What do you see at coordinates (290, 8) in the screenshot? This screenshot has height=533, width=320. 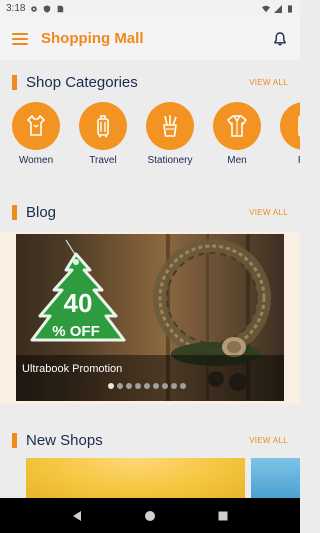 I see `battery-icon` at bounding box center [290, 8].